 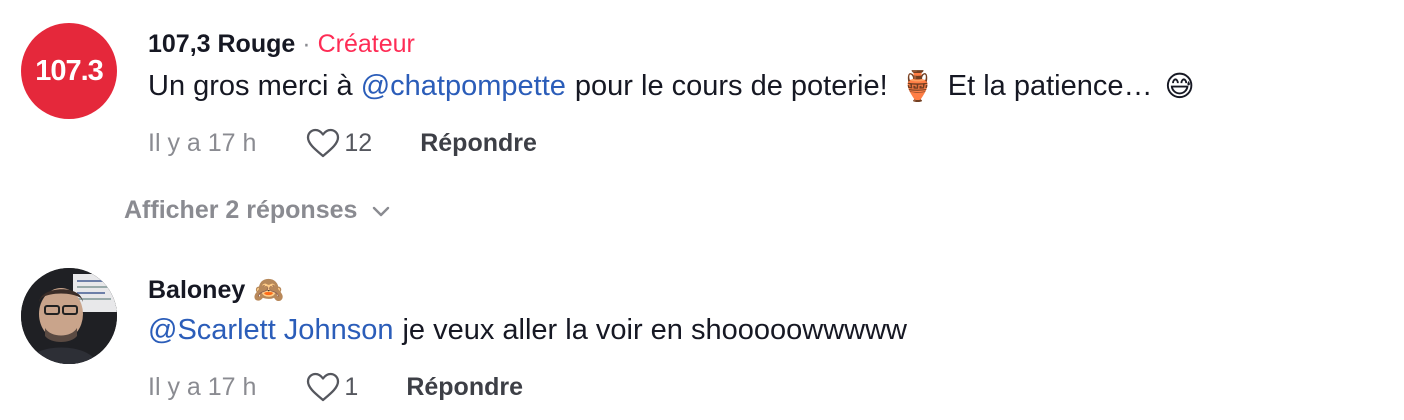 I want to click on author-name: 107,3 Rouge, so click(x=221, y=44).